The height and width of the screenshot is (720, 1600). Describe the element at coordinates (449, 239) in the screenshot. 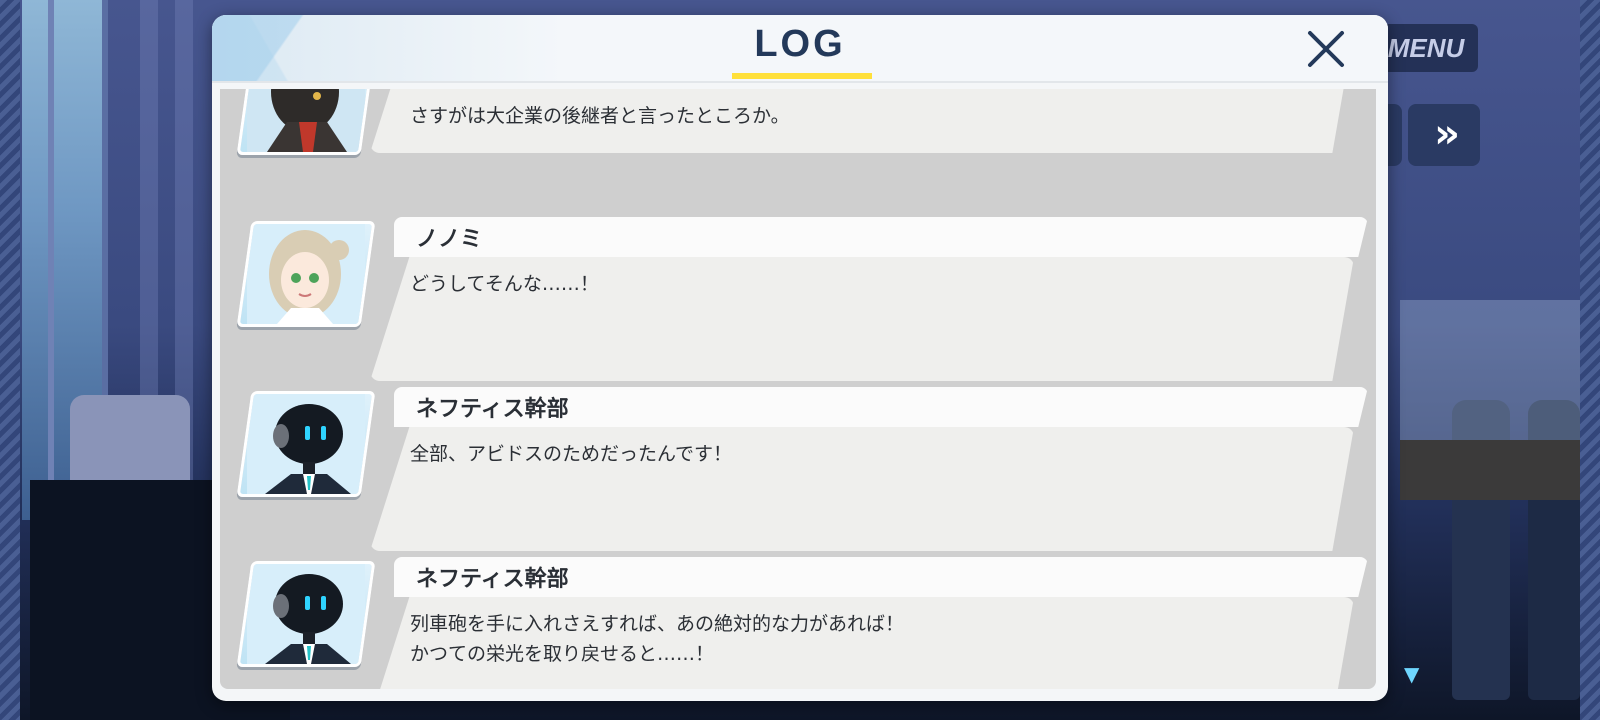

I see `speaker-name: ノノミ` at that location.